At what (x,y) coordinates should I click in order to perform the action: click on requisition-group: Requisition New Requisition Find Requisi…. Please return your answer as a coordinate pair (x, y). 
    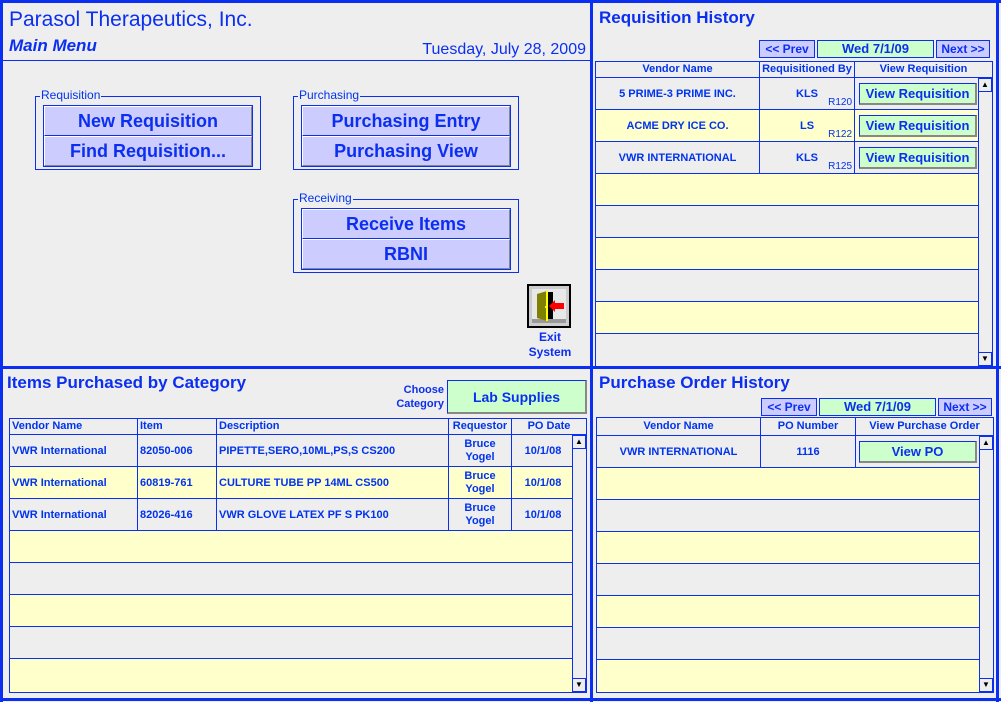
    Looking at the image, I should click on (148, 129).